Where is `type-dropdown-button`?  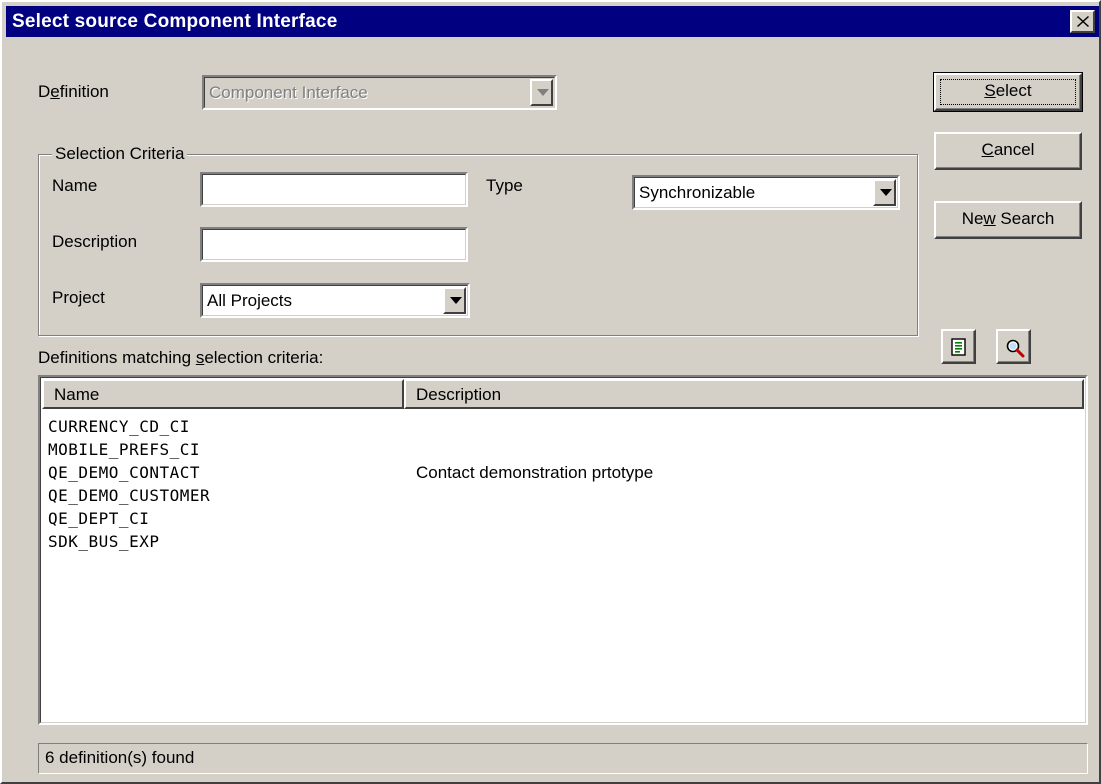 type-dropdown-button is located at coordinates (884, 192).